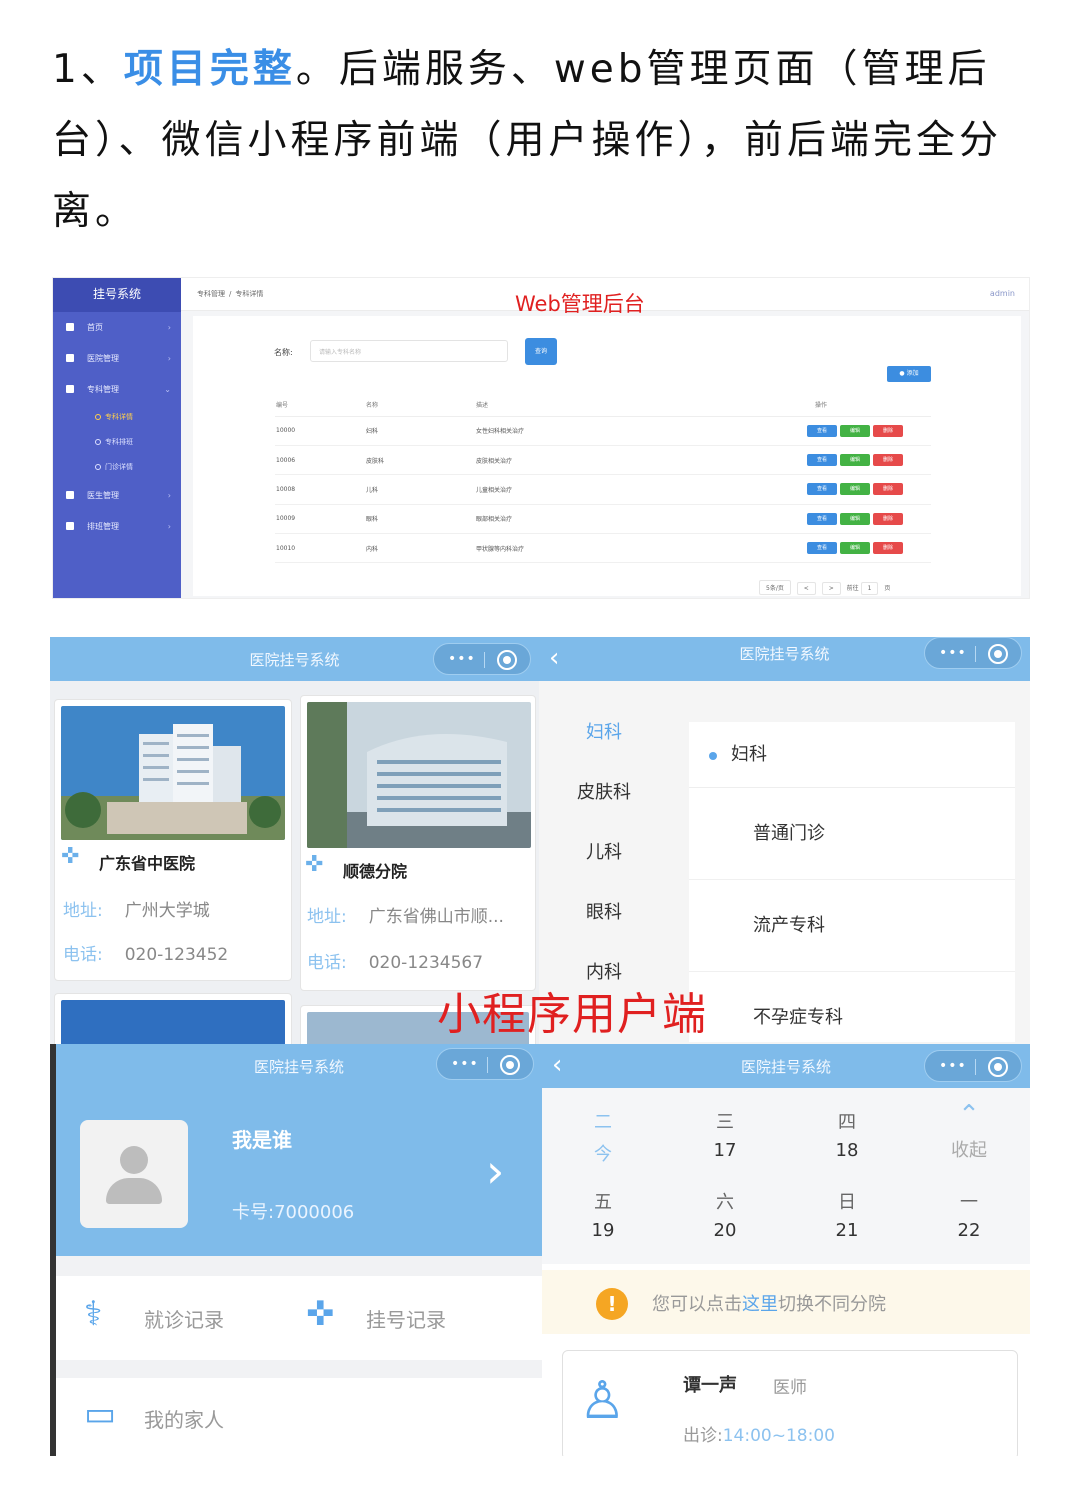 Image resolution: width=1080 pixels, height=1489 pixels. I want to click on sidebar-item-label: 专科管理, so click(103, 389).